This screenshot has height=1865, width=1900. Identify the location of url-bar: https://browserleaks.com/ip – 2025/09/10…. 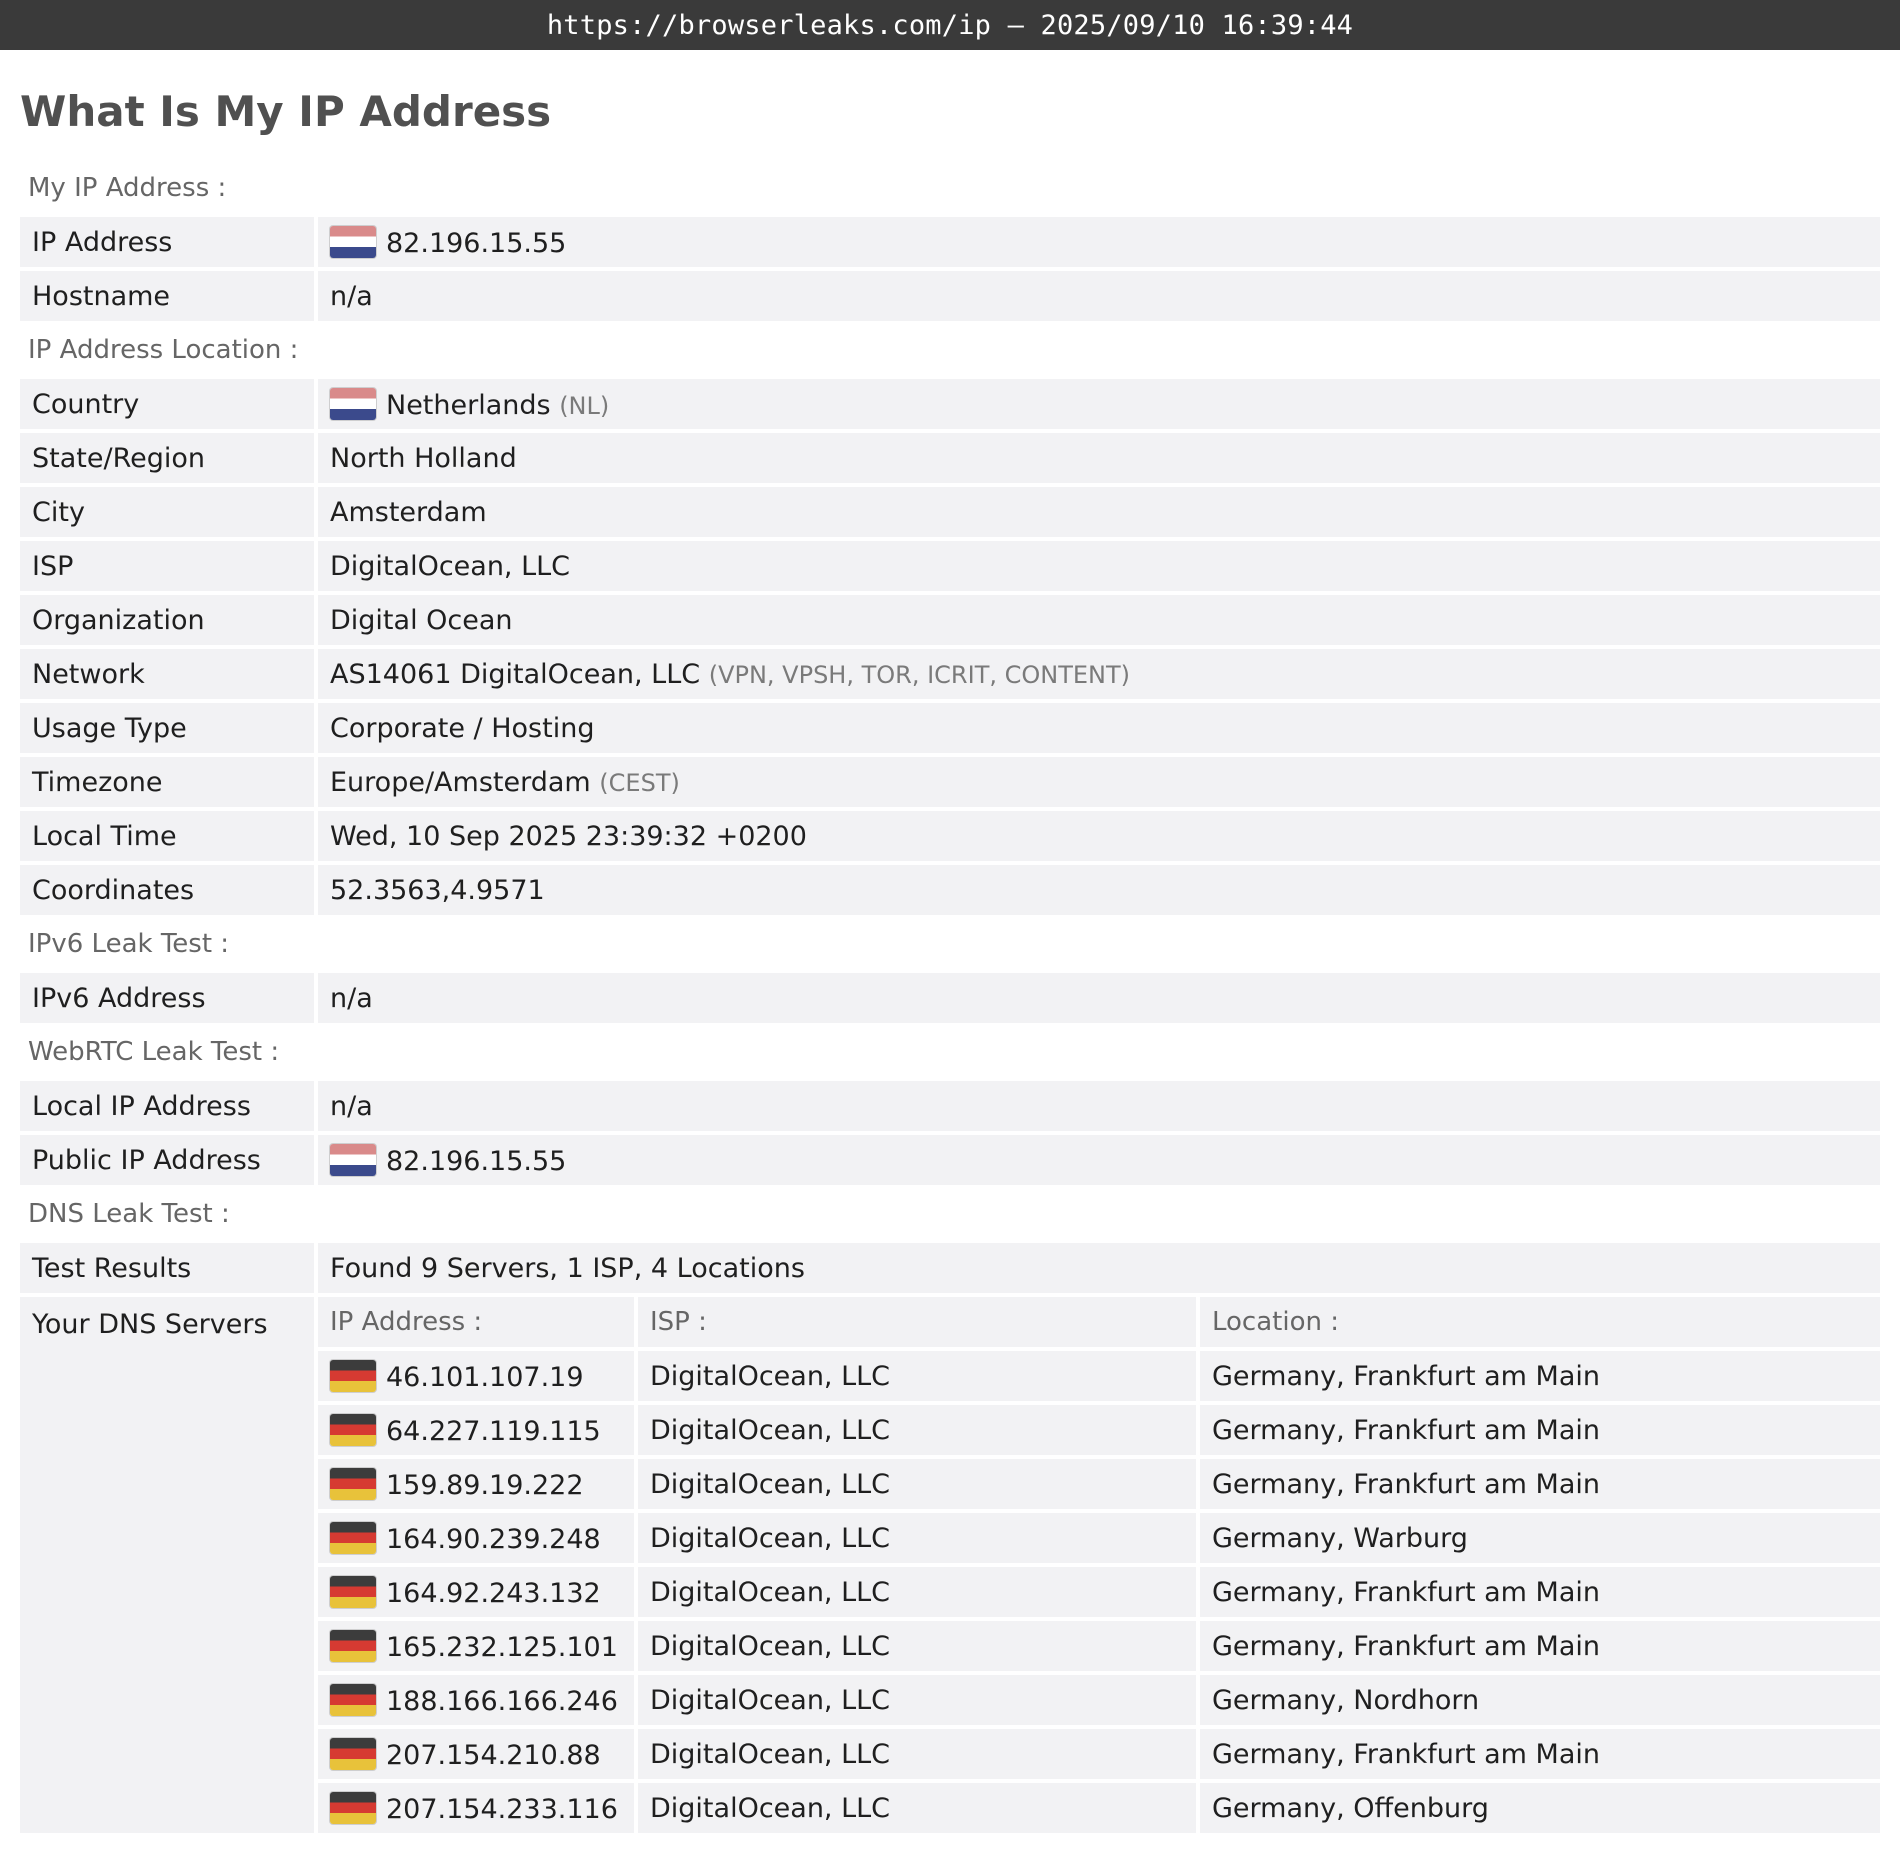
(950, 25).